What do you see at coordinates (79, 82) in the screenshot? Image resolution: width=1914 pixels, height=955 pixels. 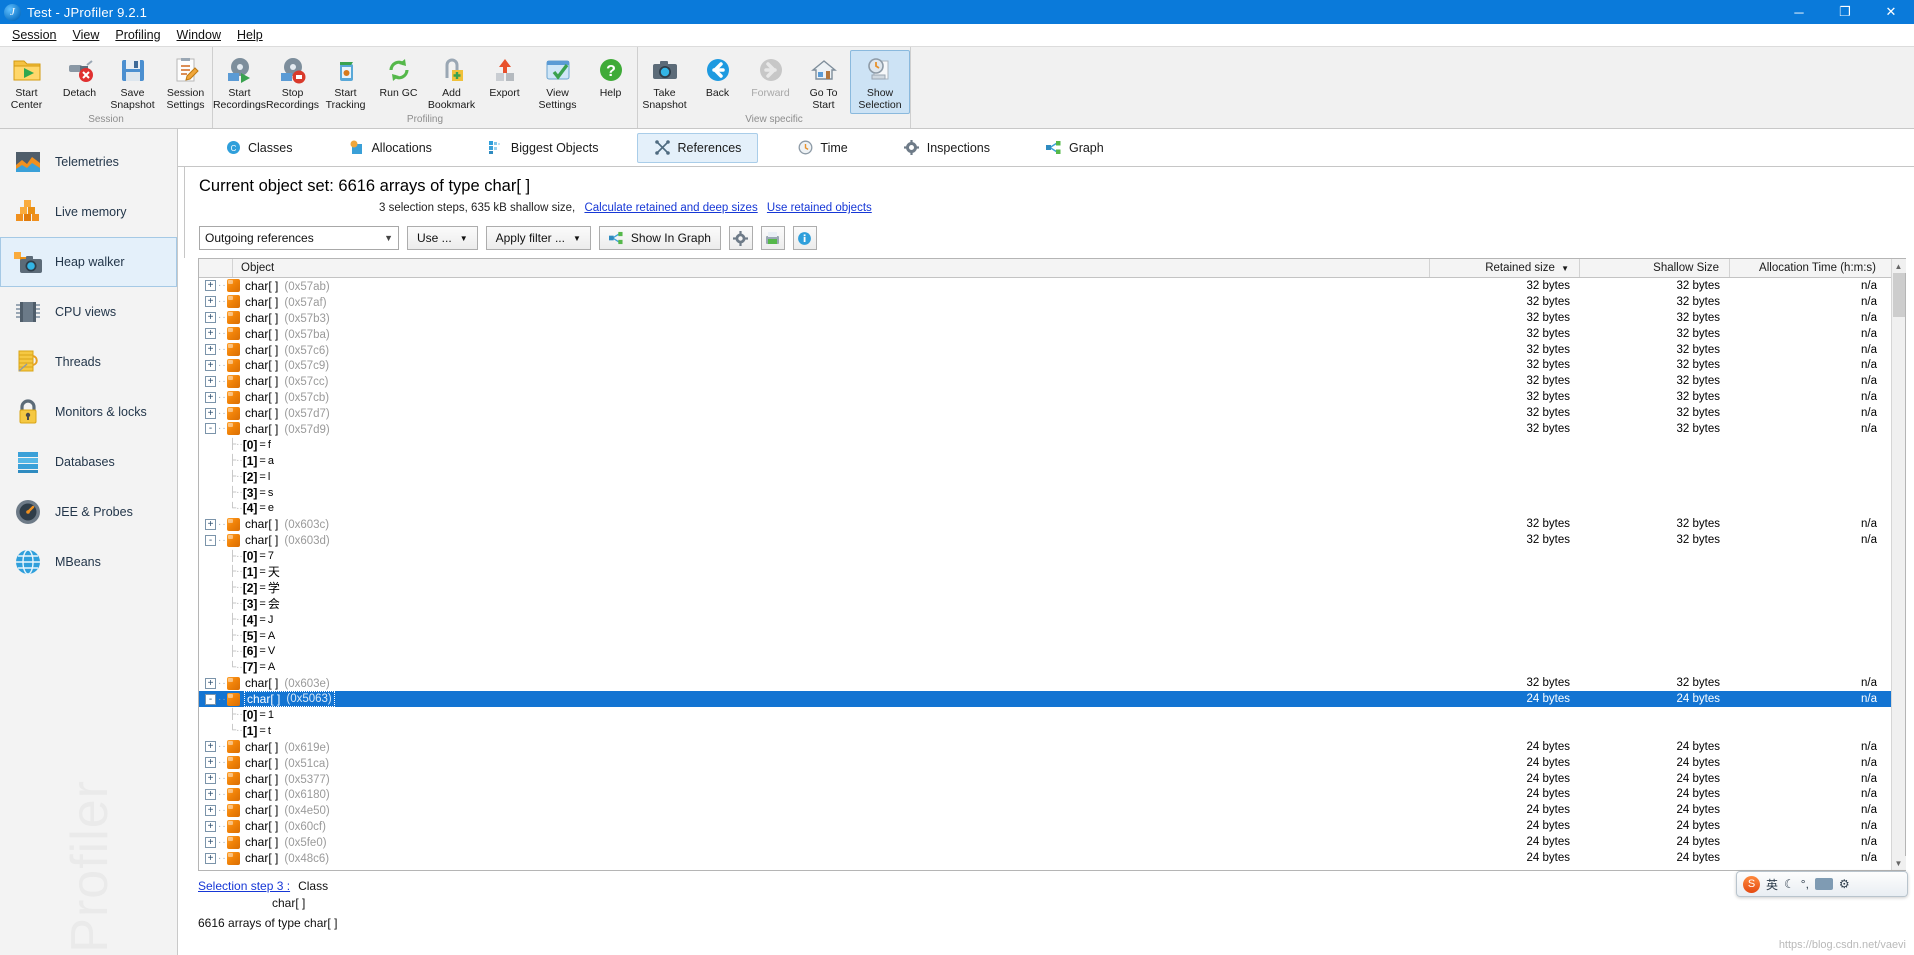 I see `detach-button: Detach` at bounding box center [79, 82].